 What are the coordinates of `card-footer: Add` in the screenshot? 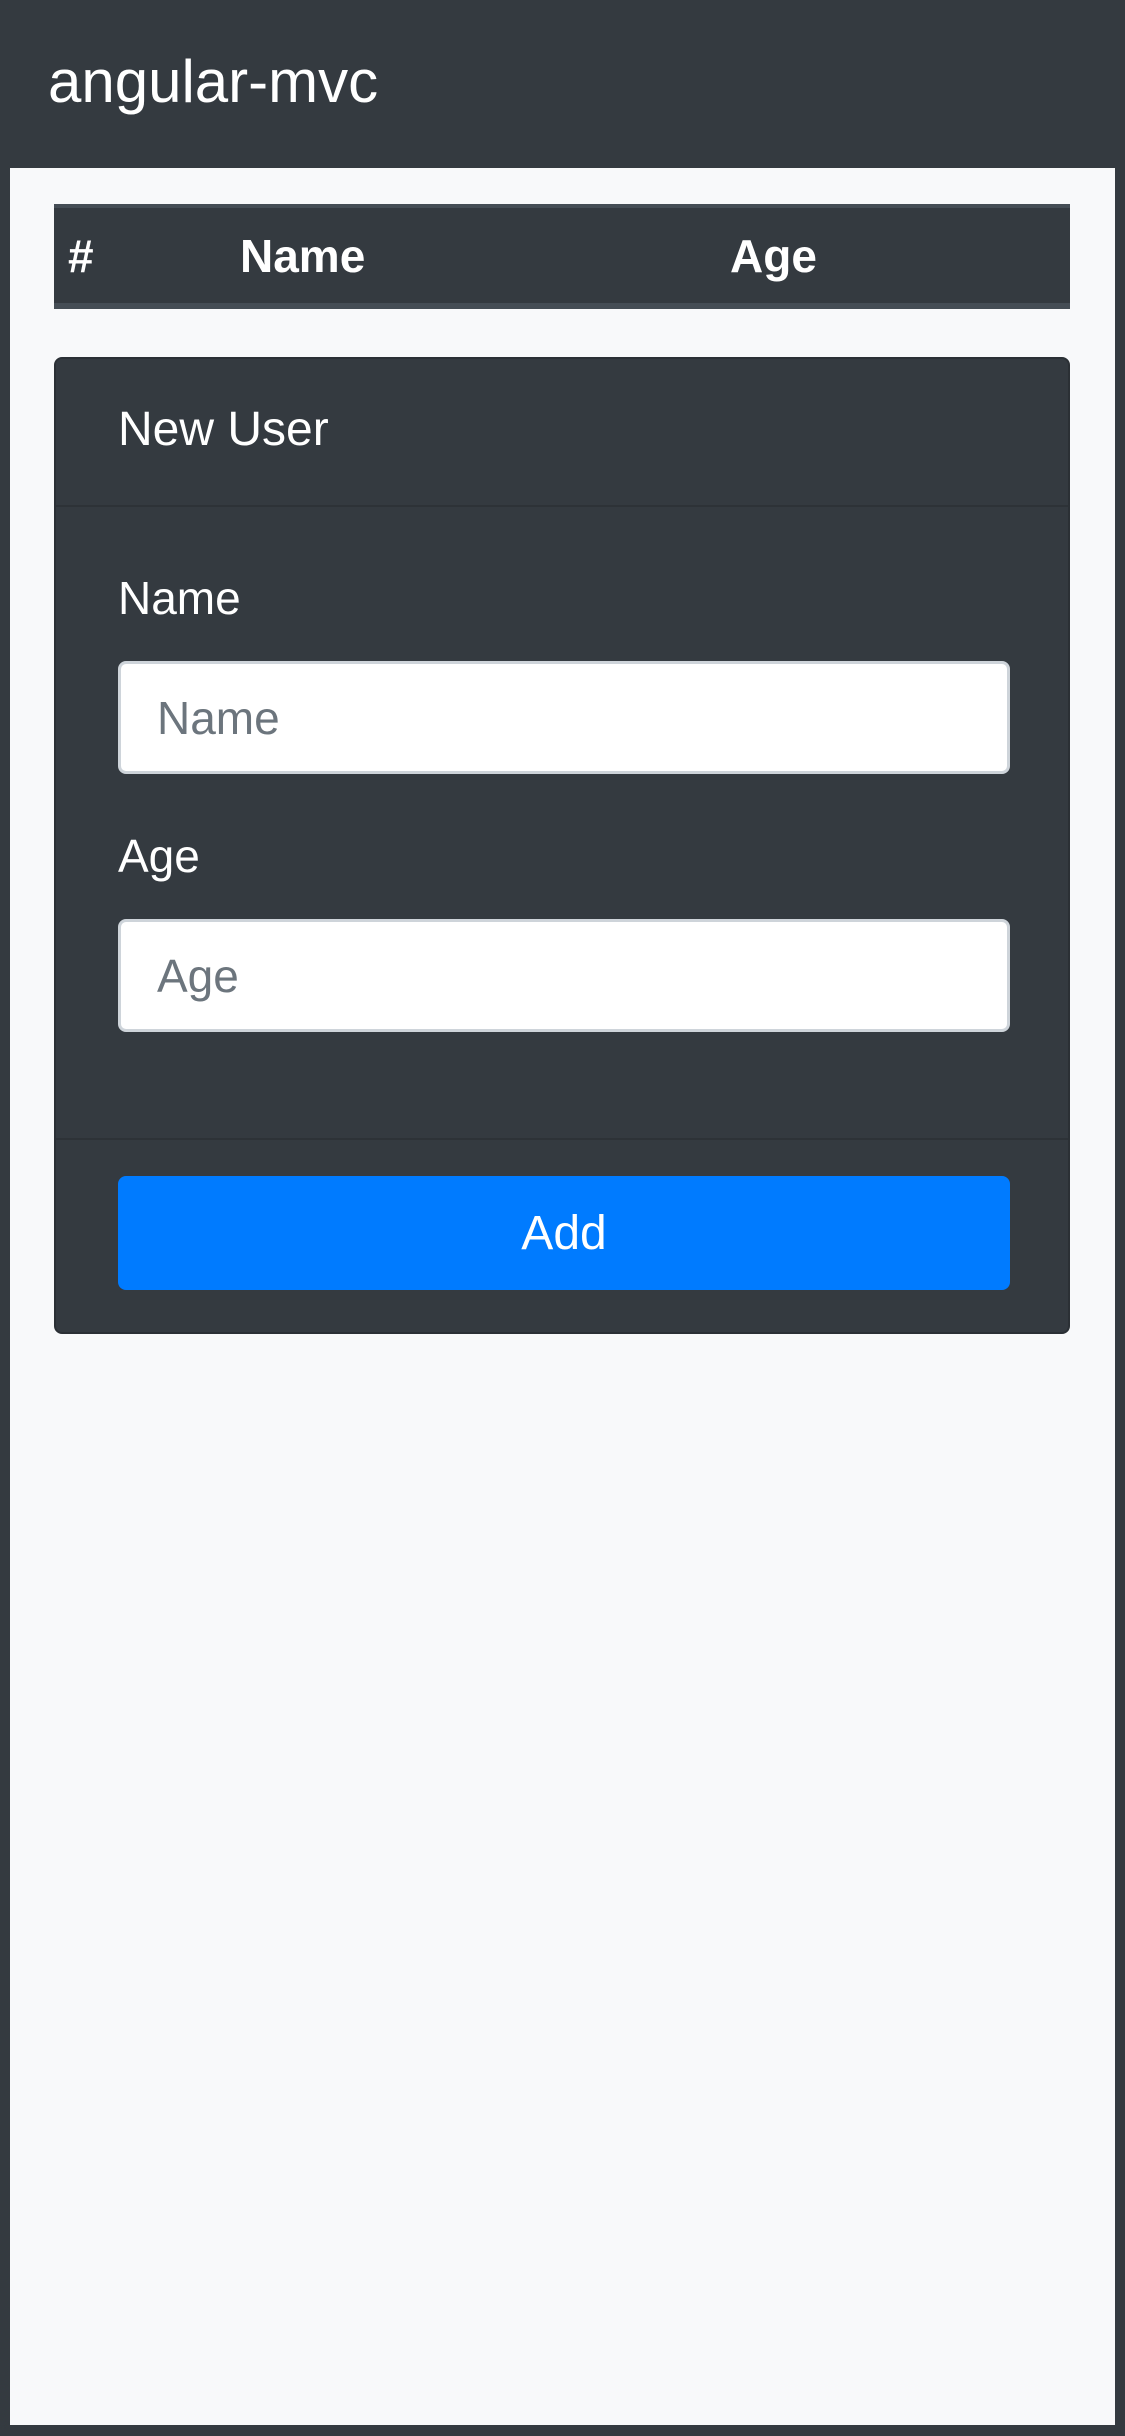 It's located at (562, 1235).